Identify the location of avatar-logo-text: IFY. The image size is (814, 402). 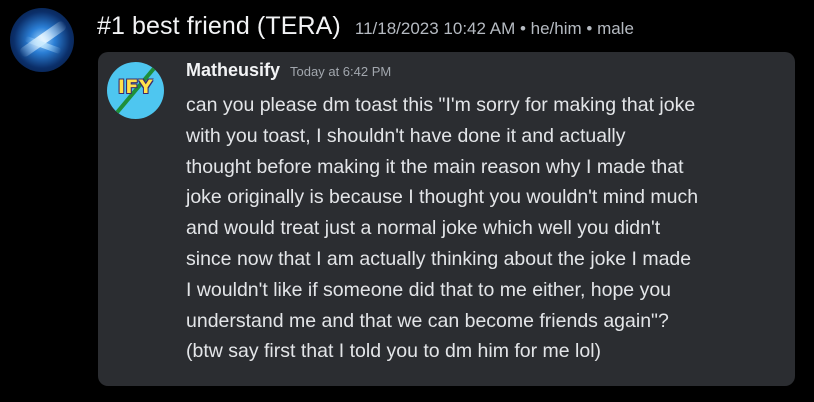
(135, 87).